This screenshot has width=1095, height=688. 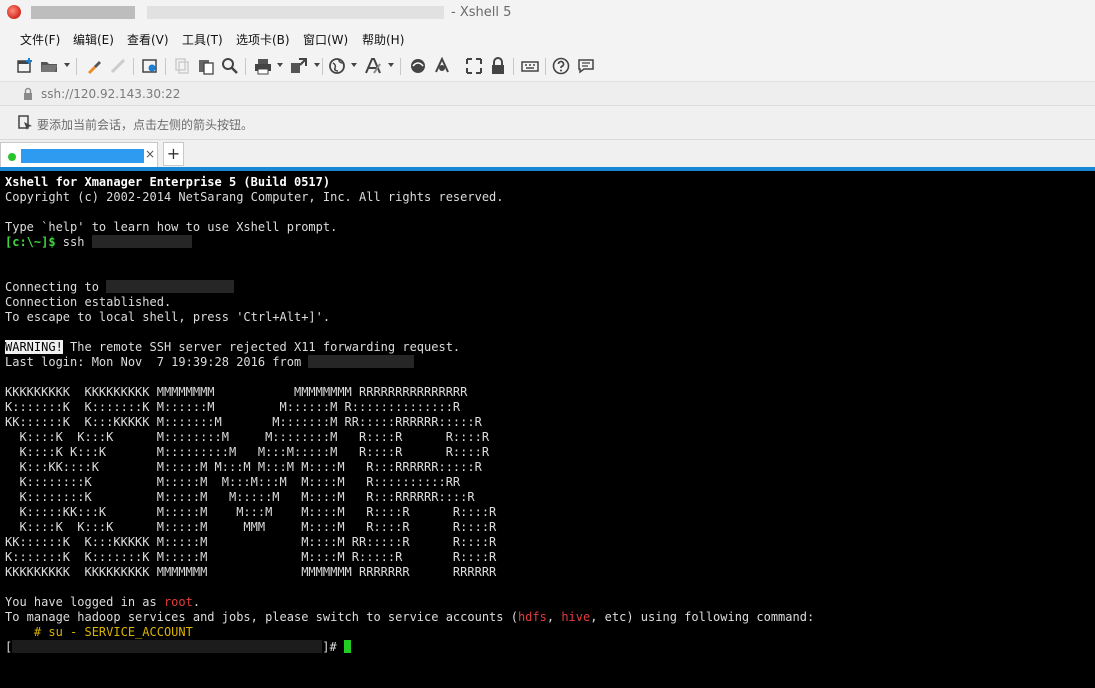 What do you see at coordinates (182, 66) in the screenshot?
I see `copy-icon` at bounding box center [182, 66].